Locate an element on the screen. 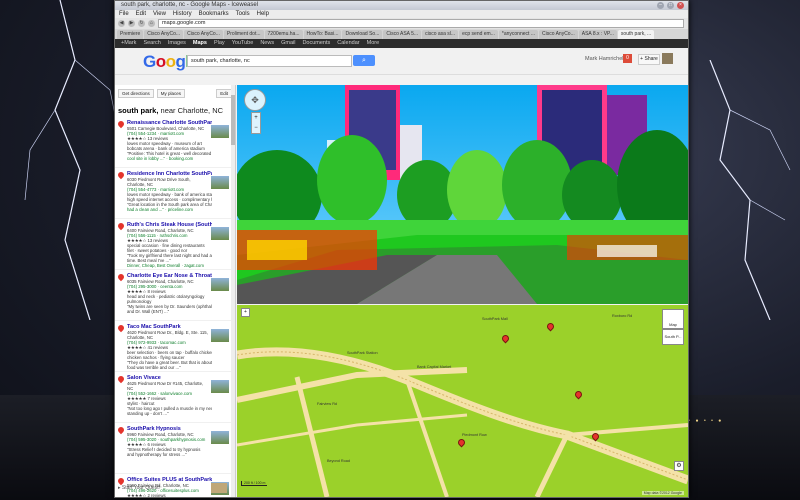 This screenshot has width=800, height=500. map-scale: 200 ft / 100 m is located at coordinates (254, 483).